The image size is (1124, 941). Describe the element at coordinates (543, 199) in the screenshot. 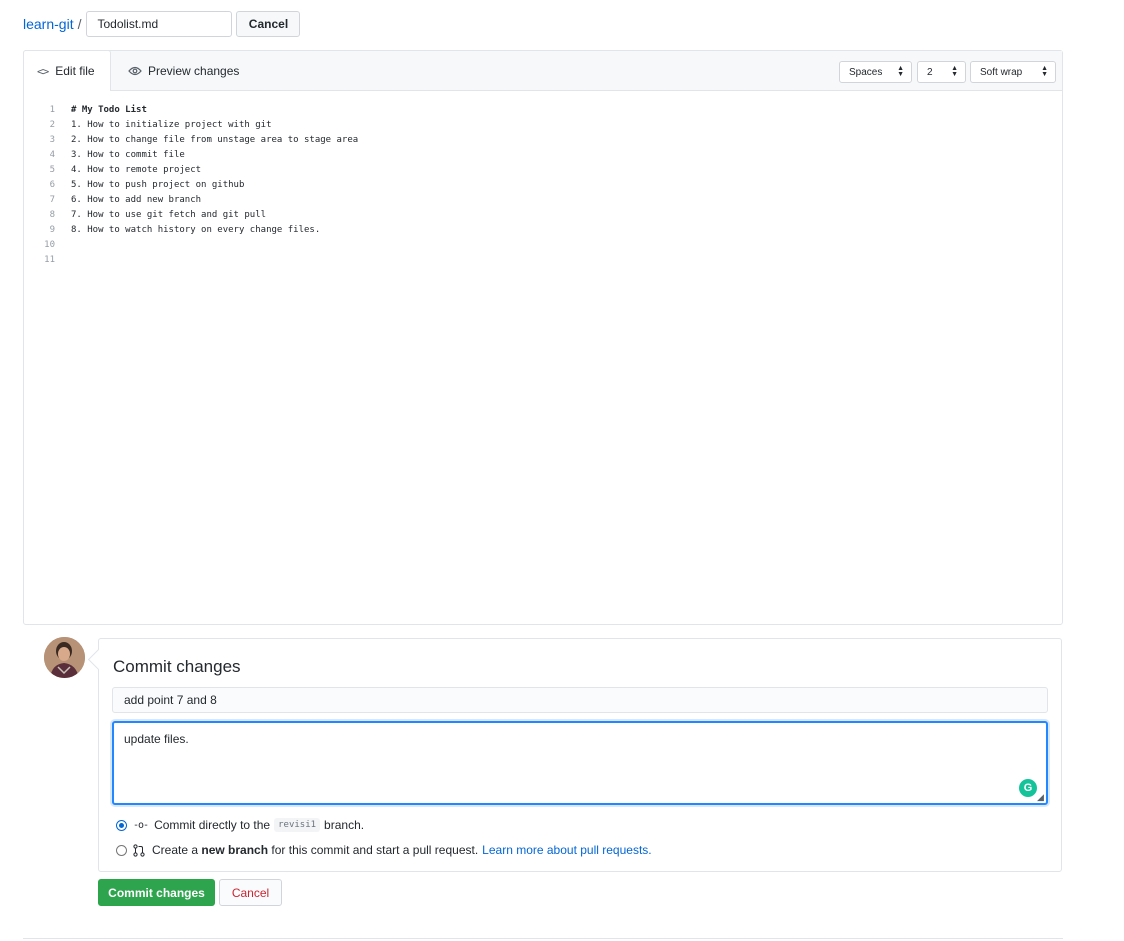

I see `code-line: 7 6. How to add new branch` at that location.